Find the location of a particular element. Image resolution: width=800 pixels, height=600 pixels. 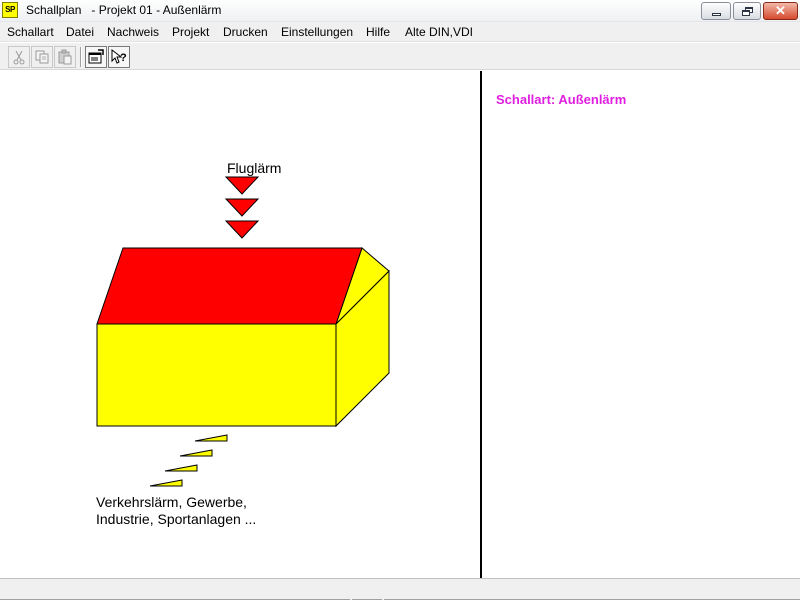

toolbar: ? is located at coordinates (400, 56).